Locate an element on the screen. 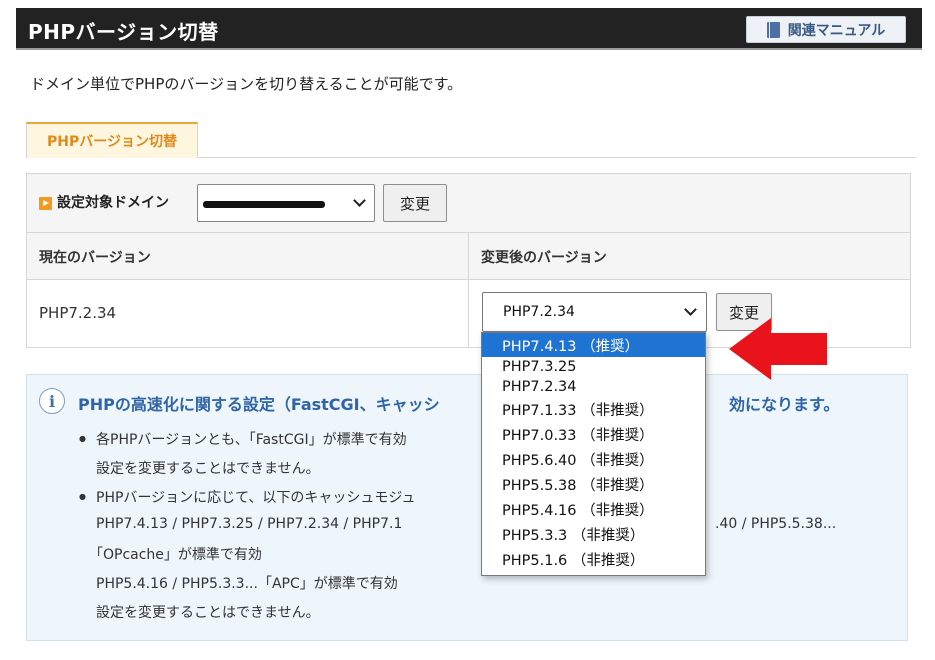 This screenshot has width=935, height=660. current-version-header: 現在のバージョン is located at coordinates (95, 258).